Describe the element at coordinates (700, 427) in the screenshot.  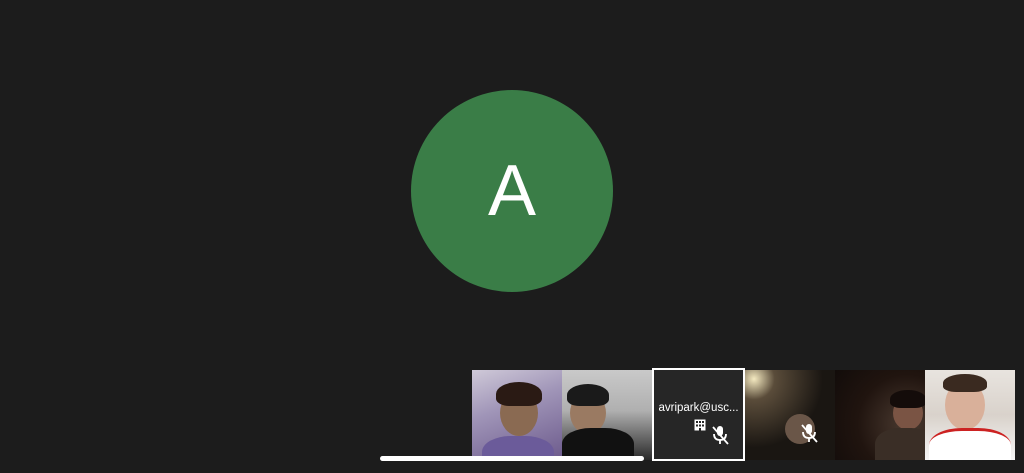
I see `building-icon` at that location.